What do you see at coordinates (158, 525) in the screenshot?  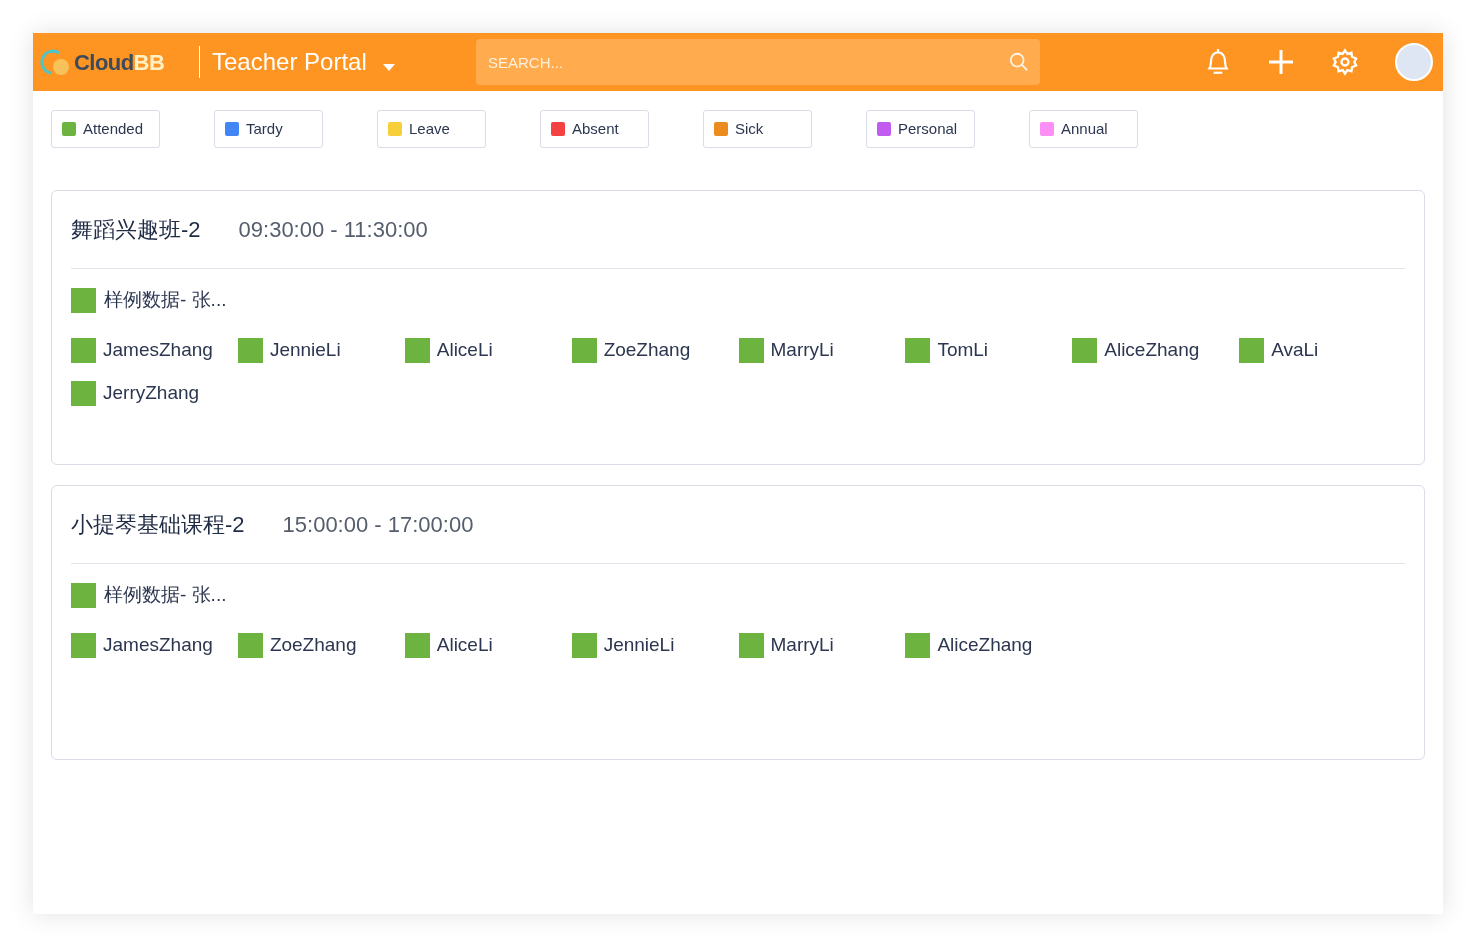 I see `class-name: 小提琴基础课程-2` at bounding box center [158, 525].